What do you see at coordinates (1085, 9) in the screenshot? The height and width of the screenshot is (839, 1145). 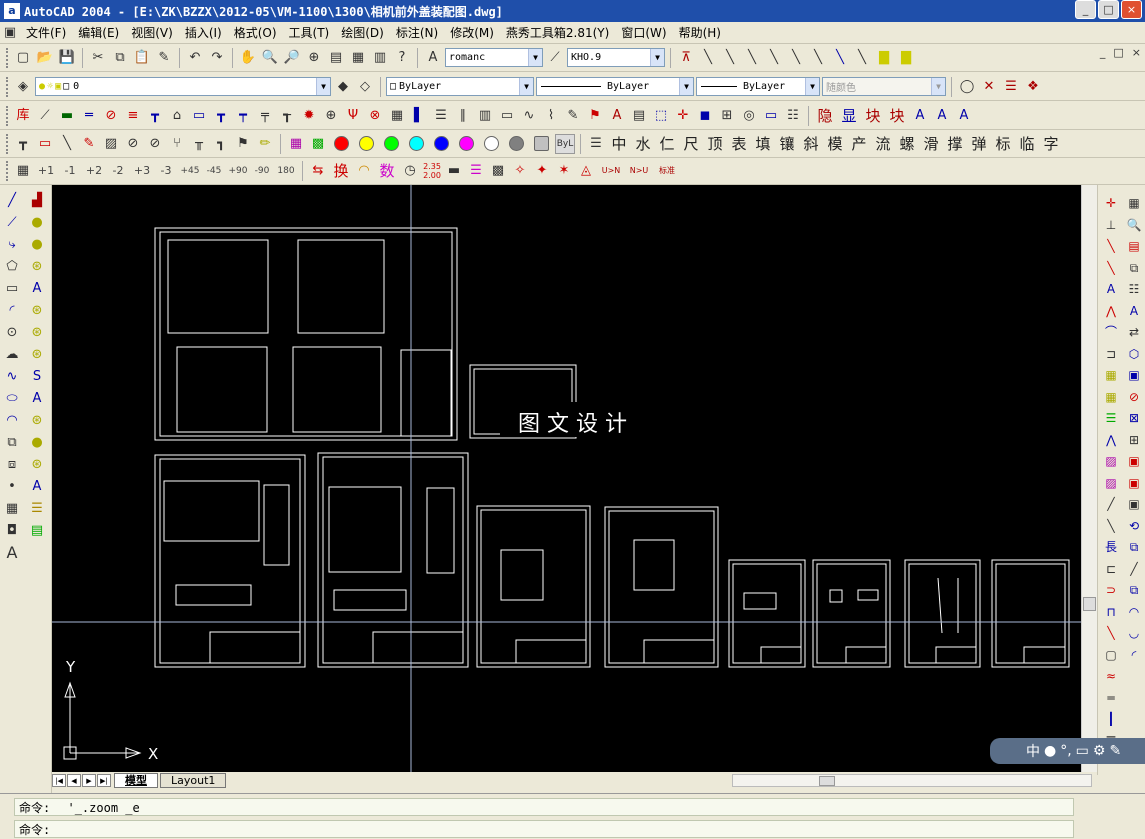 I see `minimize-button: _` at bounding box center [1085, 9].